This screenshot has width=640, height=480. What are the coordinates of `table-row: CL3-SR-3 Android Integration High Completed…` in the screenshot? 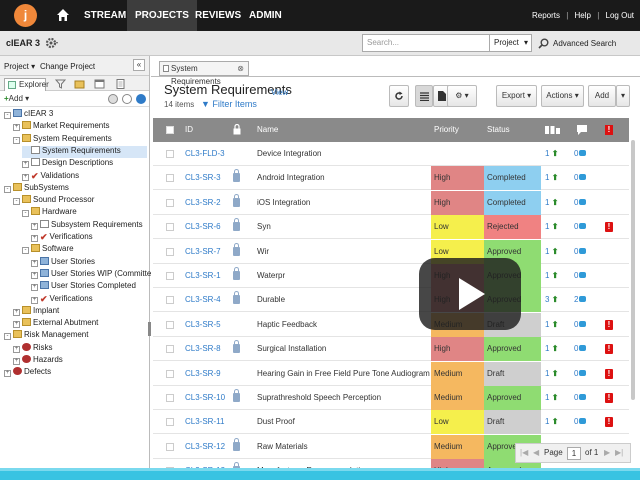 It's located at (391, 178).